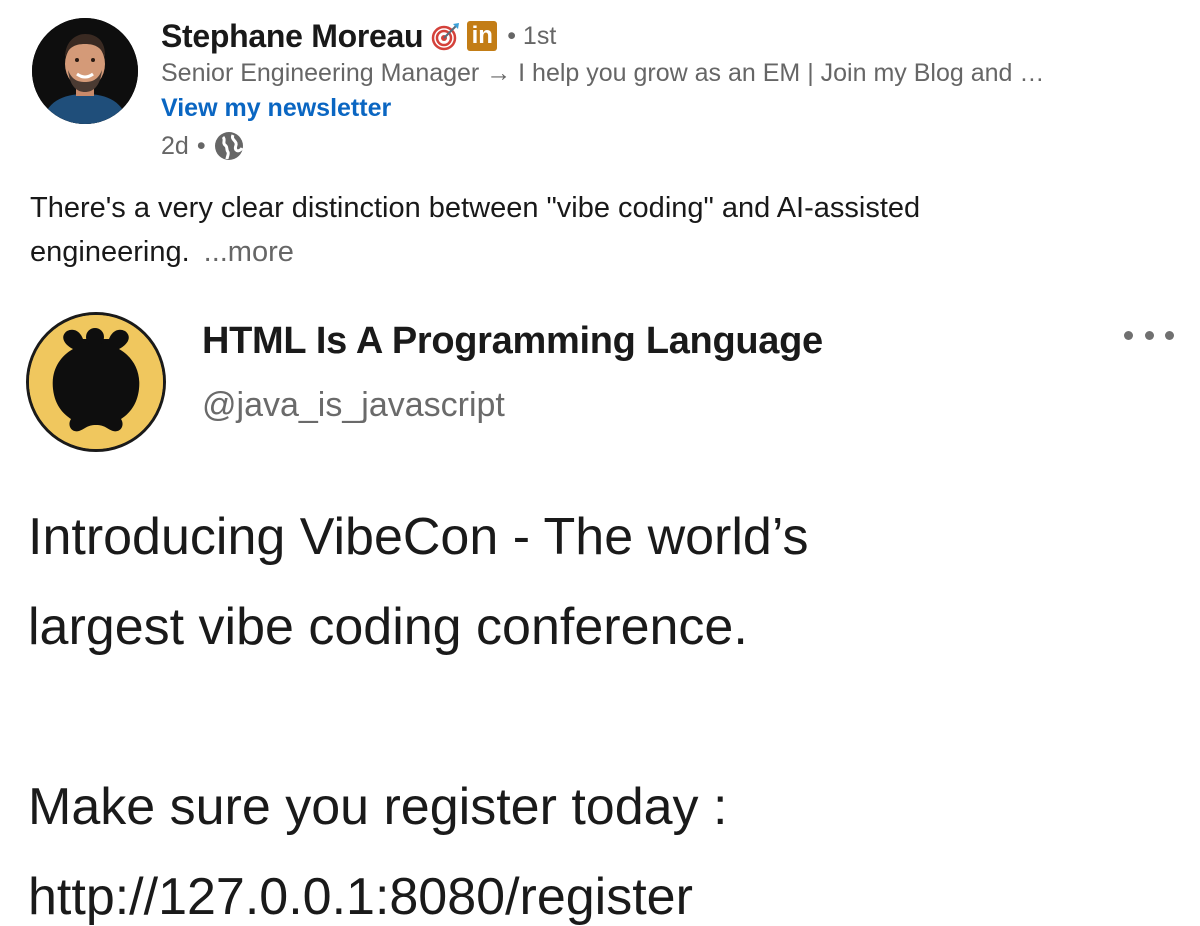 The image size is (1200, 926). I want to click on globe-icon, so click(229, 146).